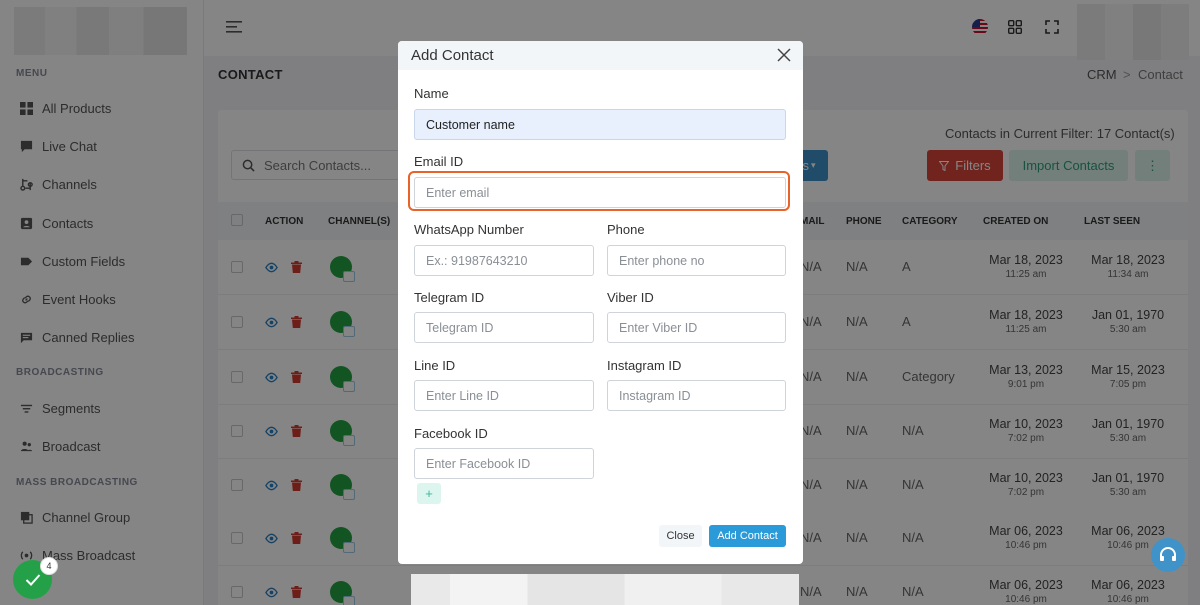 The width and height of the screenshot is (1200, 605). I want to click on phone-input, so click(696, 260).